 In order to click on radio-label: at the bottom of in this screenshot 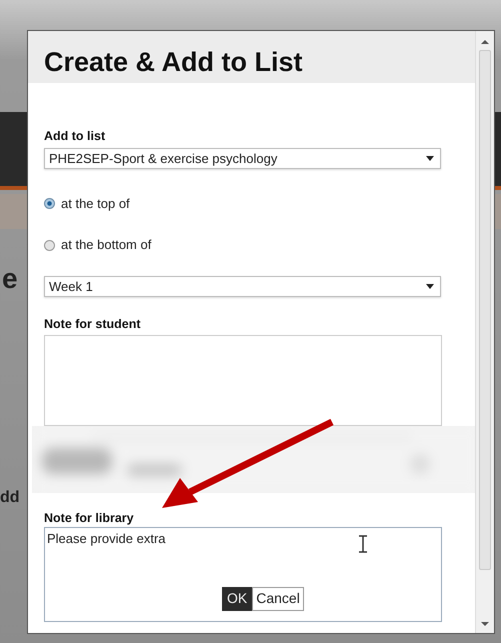, I will do `click(106, 245)`.